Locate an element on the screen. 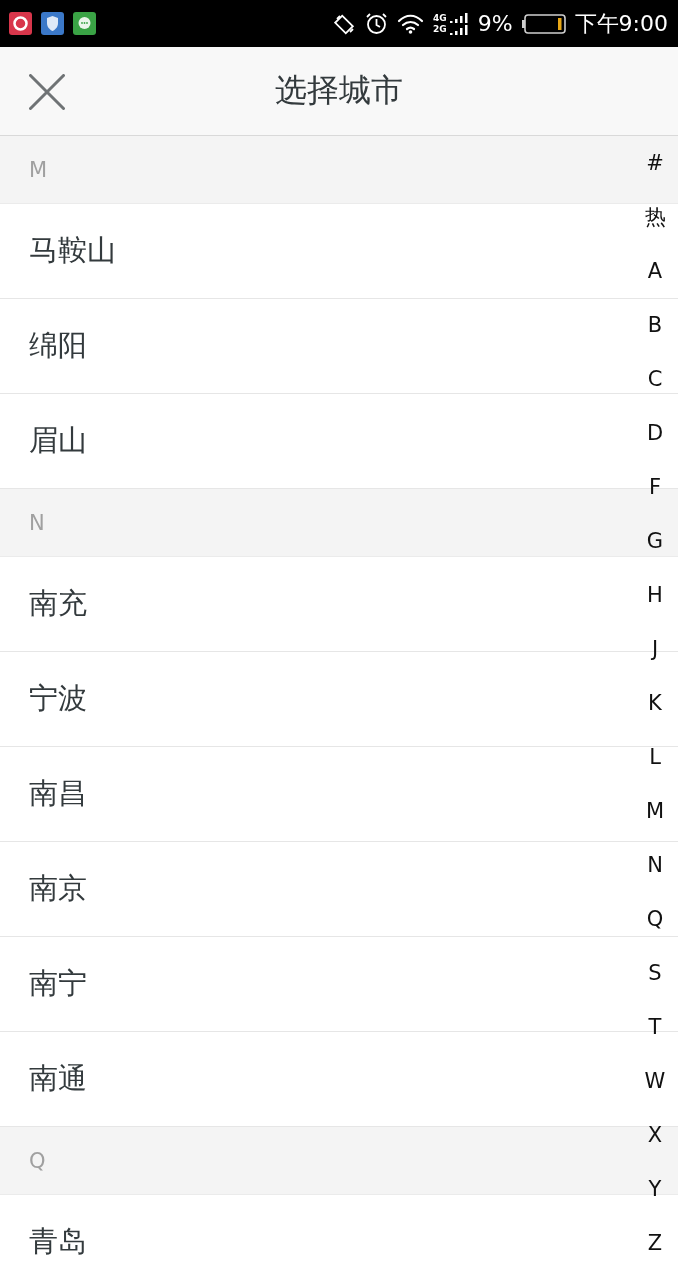  index-letter: Z is located at coordinates (655, 1243).